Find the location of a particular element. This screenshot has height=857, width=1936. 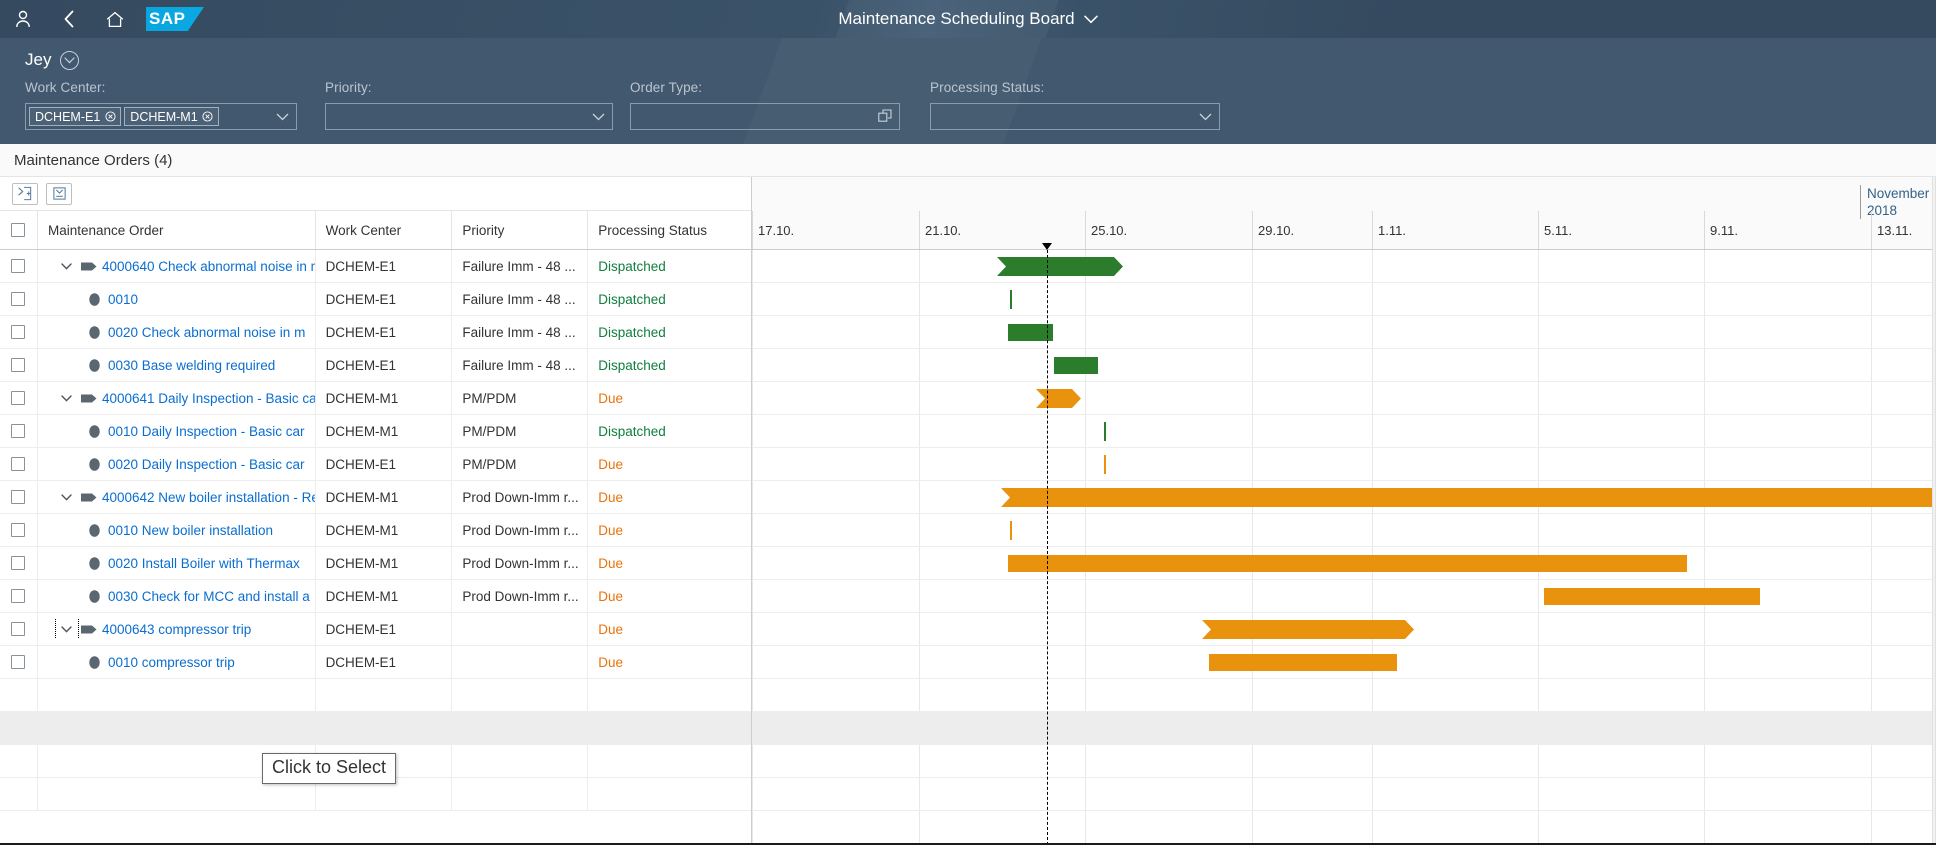

column-header-work-center: Work Center is located at coordinates (384, 230).